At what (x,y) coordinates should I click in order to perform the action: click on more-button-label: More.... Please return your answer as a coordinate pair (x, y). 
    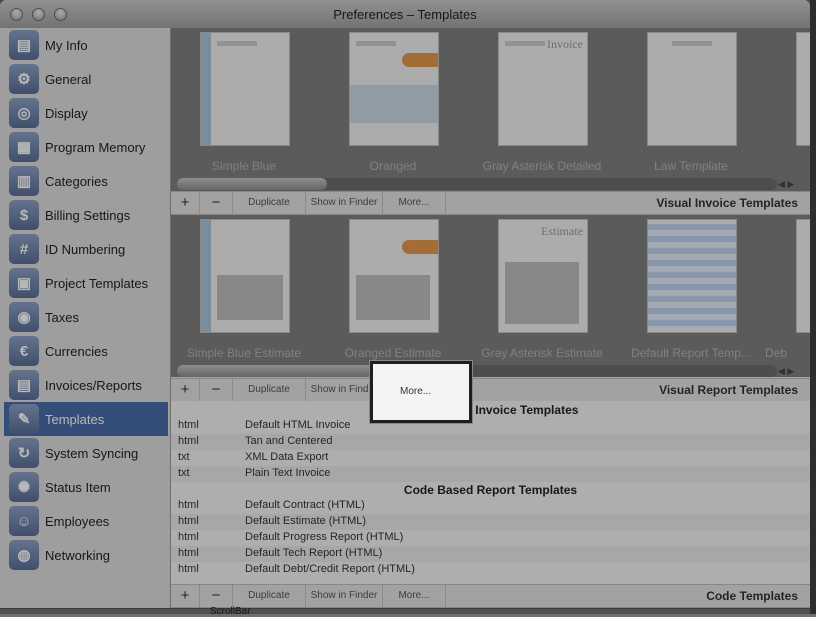
    Looking at the image, I should click on (416, 391).